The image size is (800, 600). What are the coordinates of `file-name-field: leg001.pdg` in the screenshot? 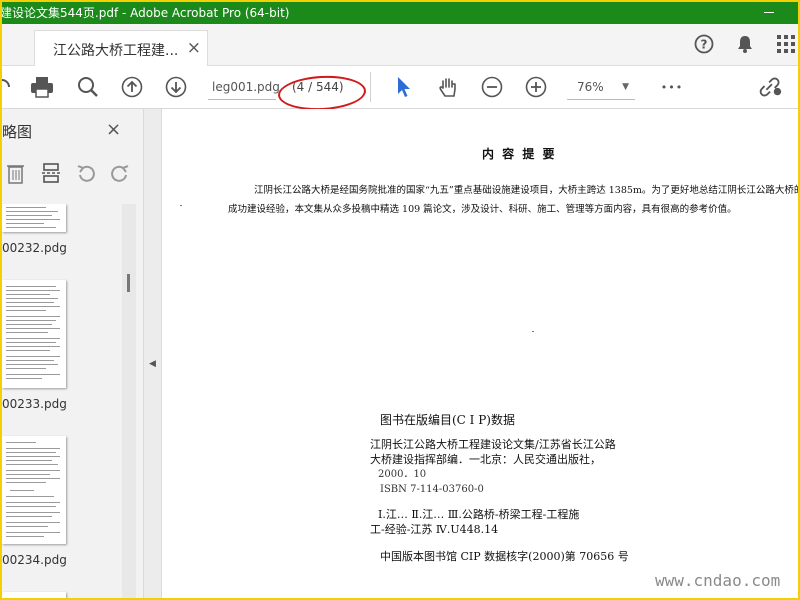 It's located at (244, 87).